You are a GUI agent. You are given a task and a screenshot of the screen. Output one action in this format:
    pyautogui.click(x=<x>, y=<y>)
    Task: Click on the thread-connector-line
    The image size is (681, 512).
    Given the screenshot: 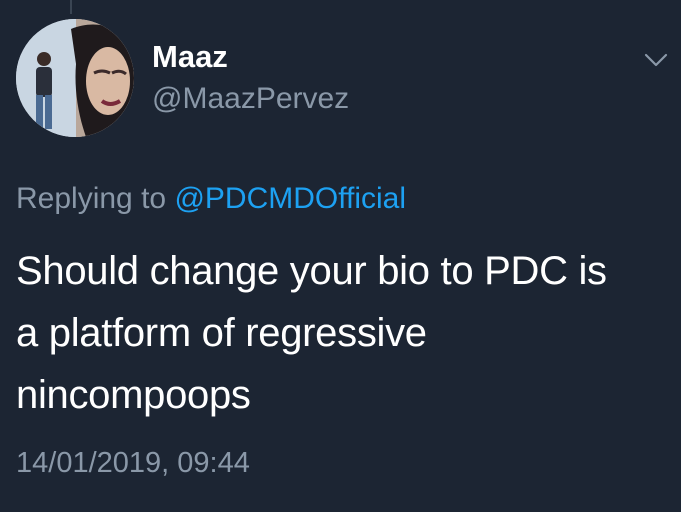 What is the action you would take?
    pyautogui.click(x=71, y=7)
    